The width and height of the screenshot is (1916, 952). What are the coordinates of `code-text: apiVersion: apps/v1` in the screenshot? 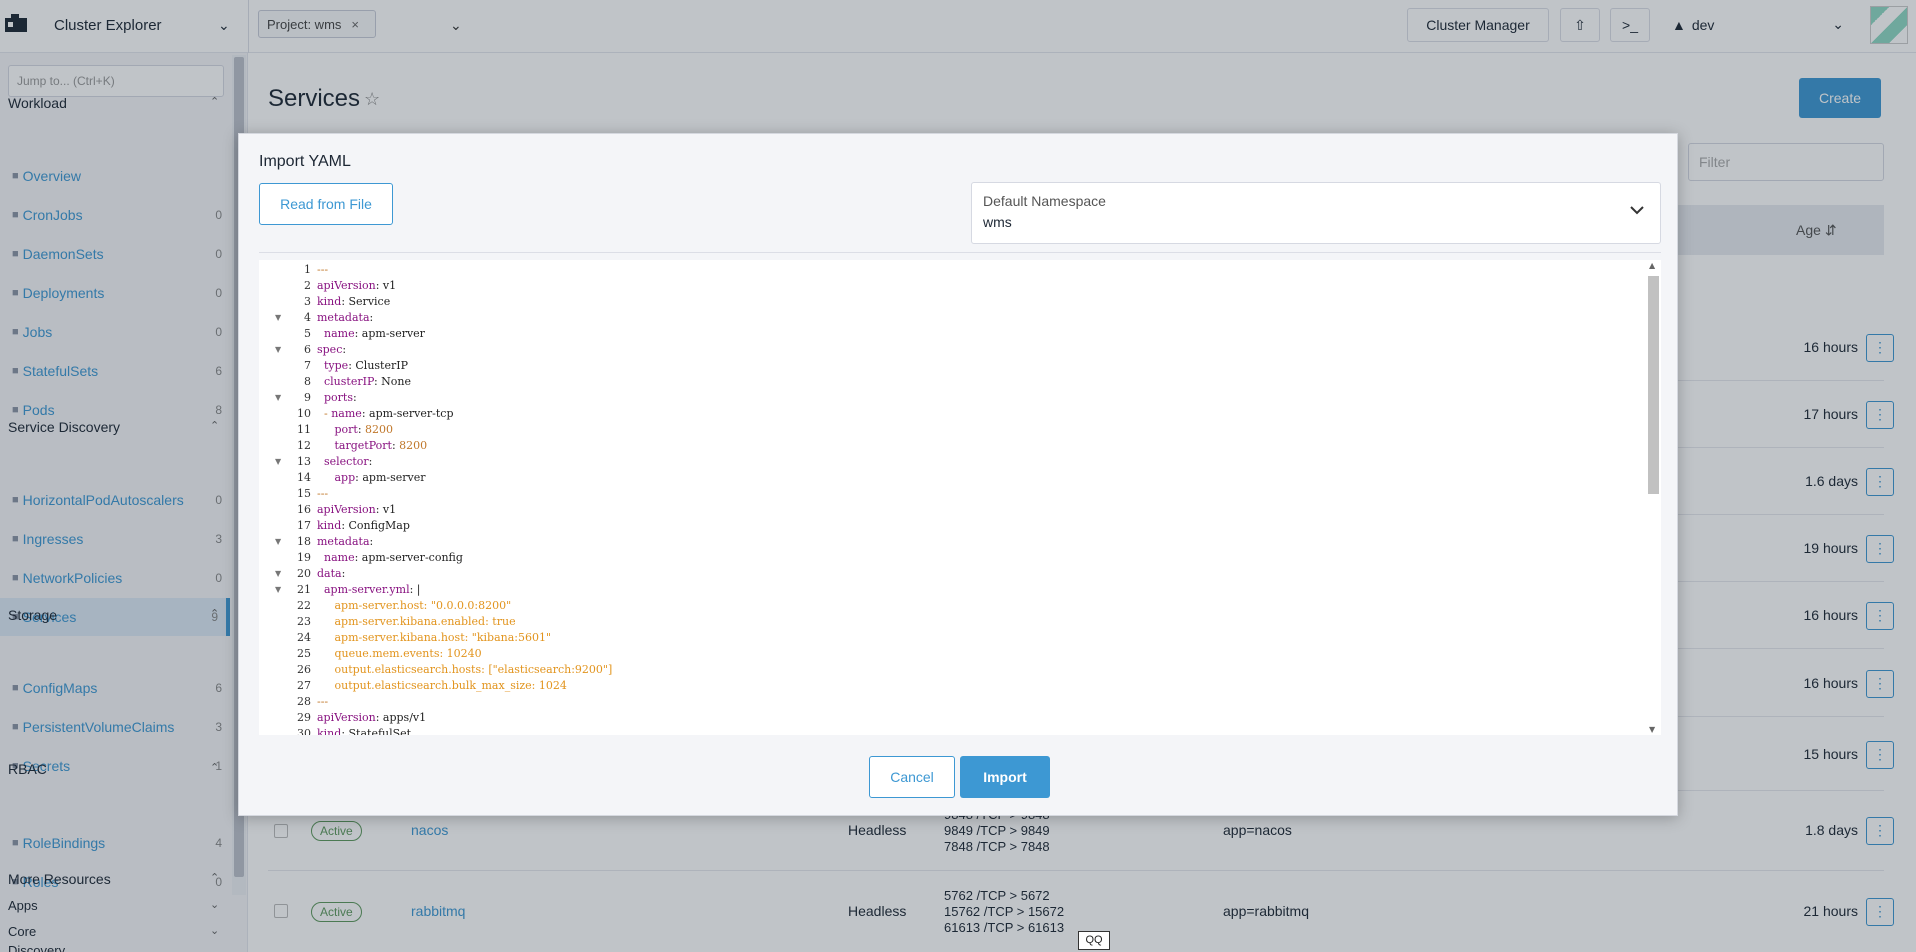 It's located at (371, 718).